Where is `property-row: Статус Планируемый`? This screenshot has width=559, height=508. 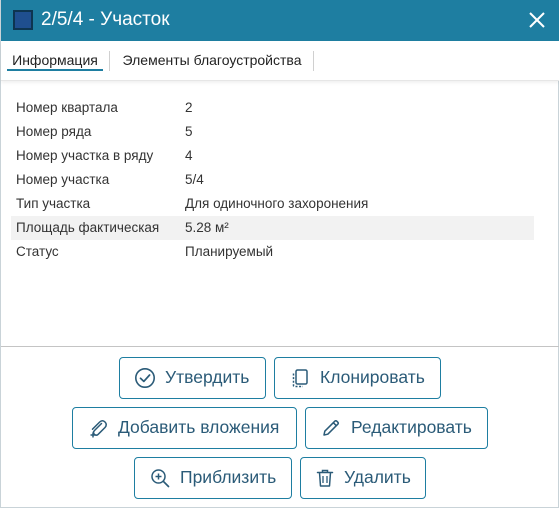 property-row: Статус Планируемый is located at coordinates (272, 252).